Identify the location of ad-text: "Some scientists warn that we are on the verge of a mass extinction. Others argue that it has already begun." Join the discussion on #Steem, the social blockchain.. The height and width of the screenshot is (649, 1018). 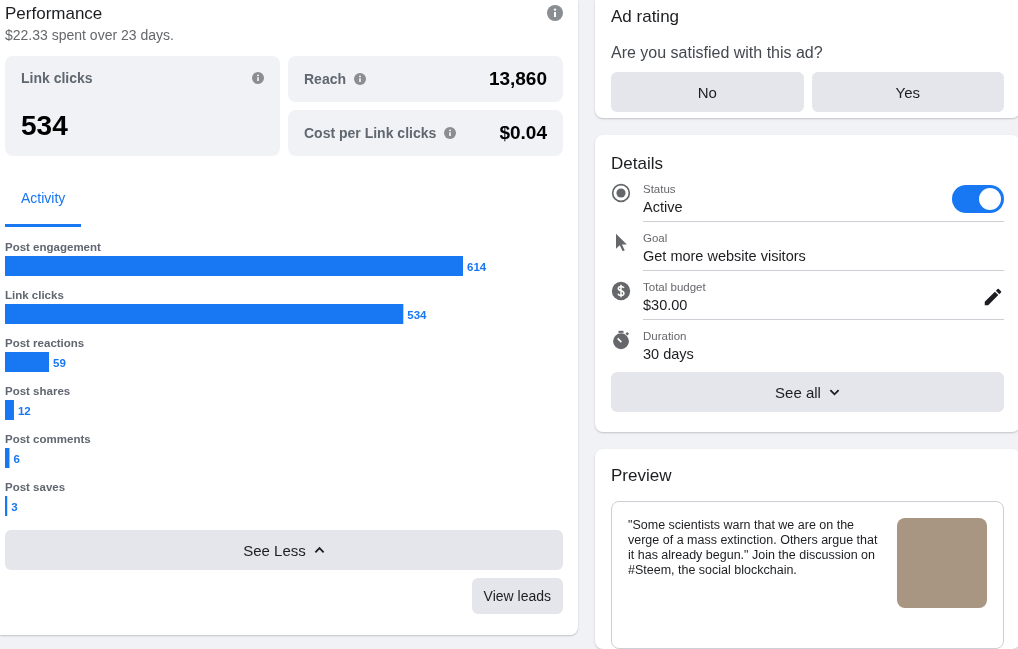
(753, 548).